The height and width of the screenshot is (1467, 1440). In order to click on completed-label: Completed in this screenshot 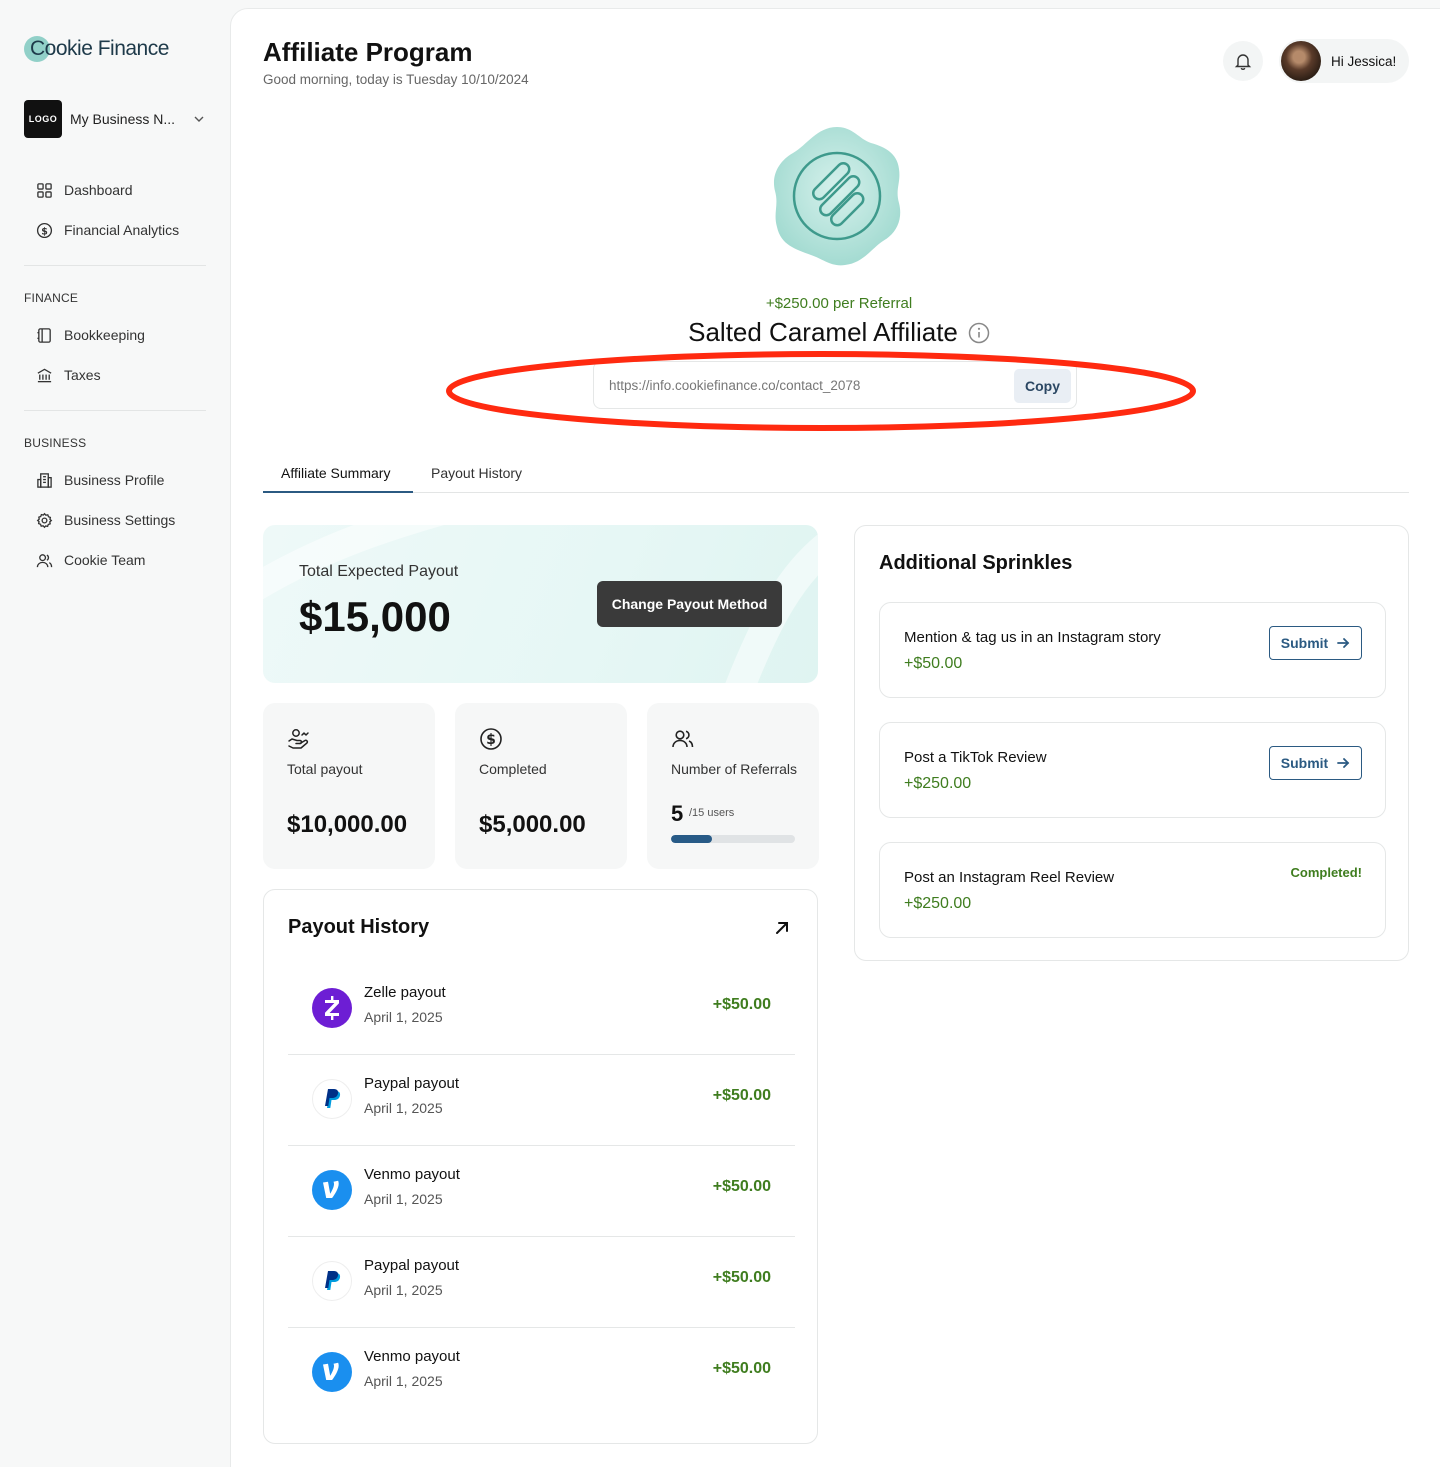, I will do `click(513, 769)`.